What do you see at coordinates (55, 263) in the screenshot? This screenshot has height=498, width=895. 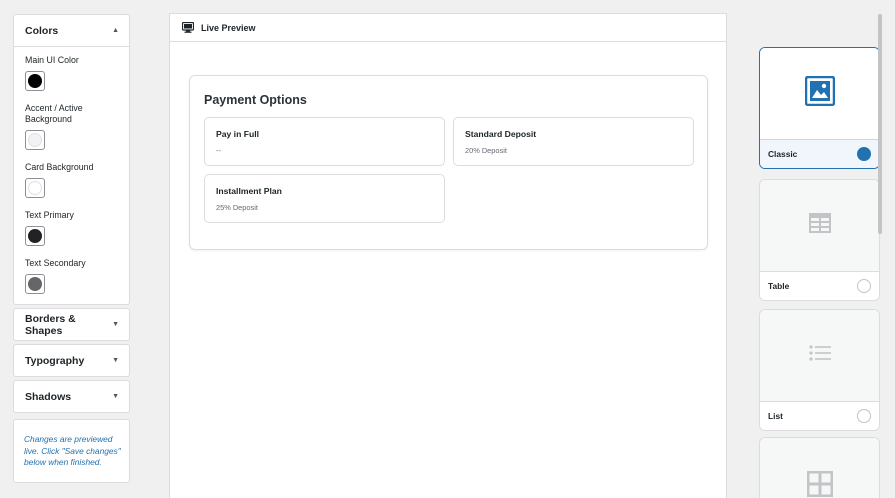 I see `text-secondary-label: Text Secondary` at bounding box center [55, 263].